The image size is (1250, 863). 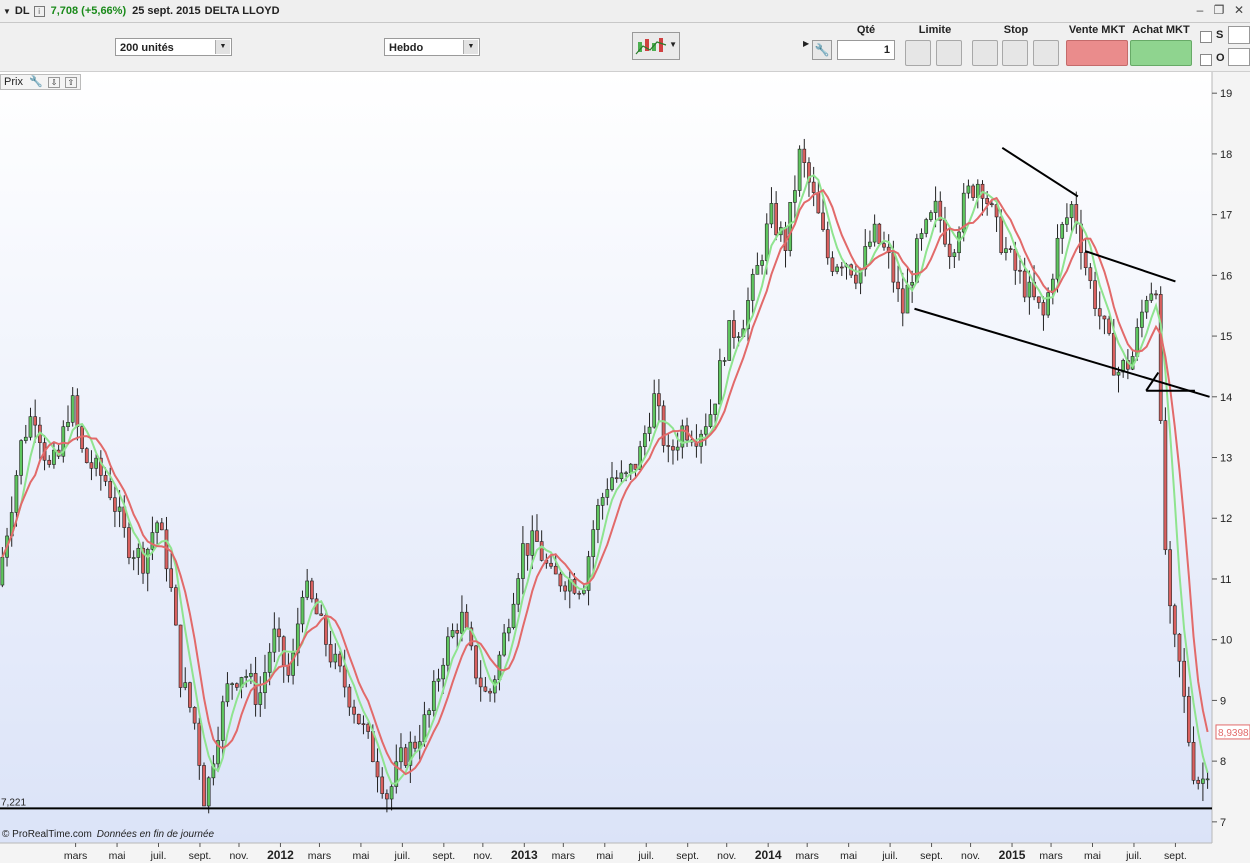 I want to click on minimize-icon: –, so click(x=1200, y=10).